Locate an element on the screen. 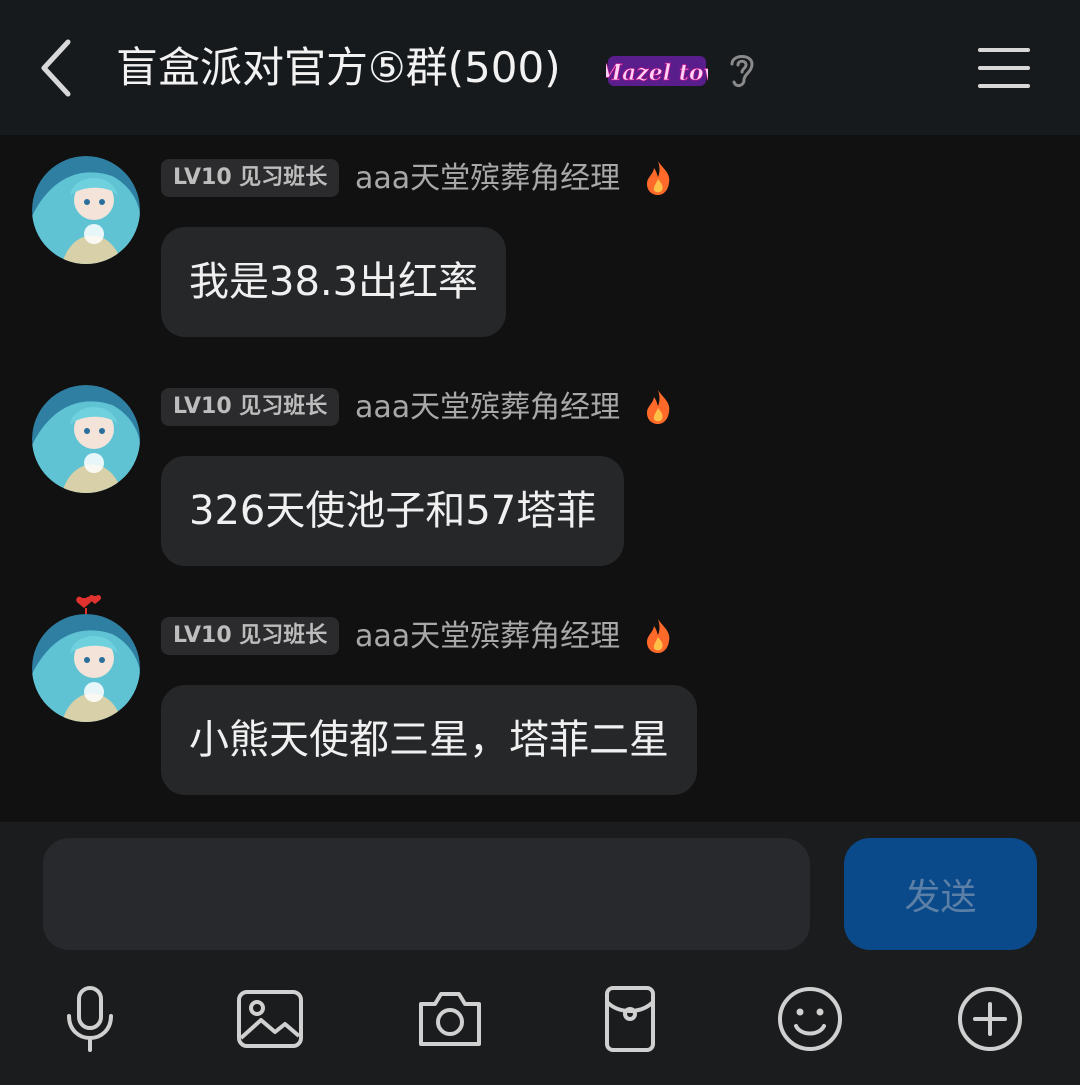  red-packet-icon is located at coordinates (630, 1019).